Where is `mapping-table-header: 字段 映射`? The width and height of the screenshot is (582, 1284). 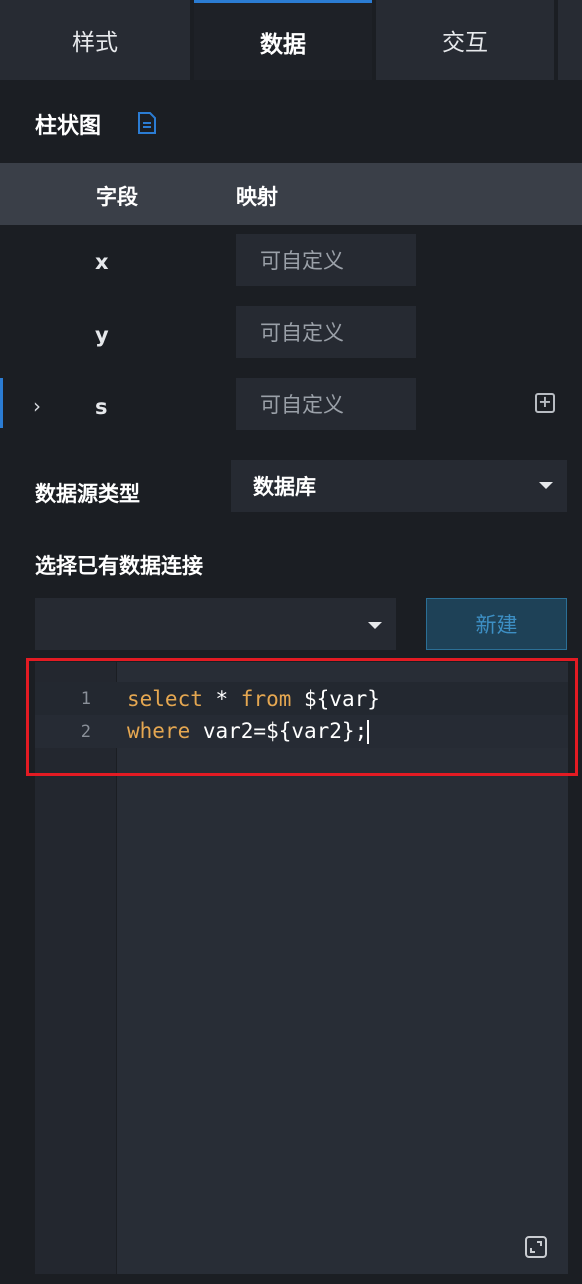
mapping-table-header: 字段 映射 is located at coordinates (291, 194).